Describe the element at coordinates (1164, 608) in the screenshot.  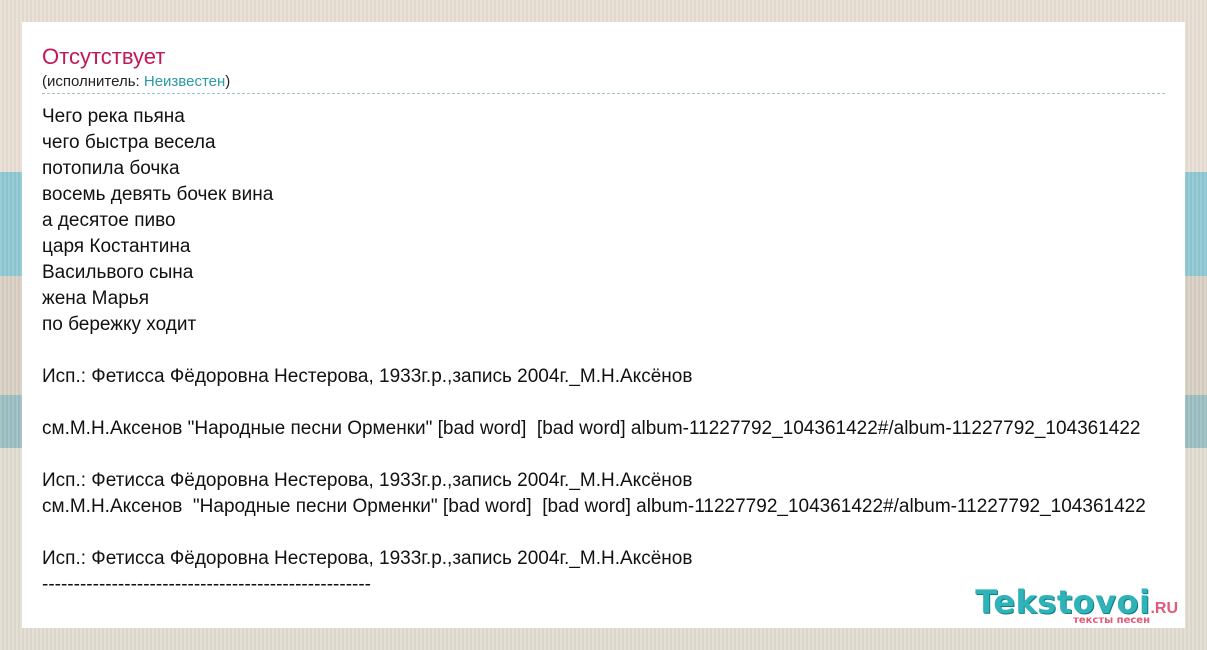
I see `logo-tld: .RU` at that location.